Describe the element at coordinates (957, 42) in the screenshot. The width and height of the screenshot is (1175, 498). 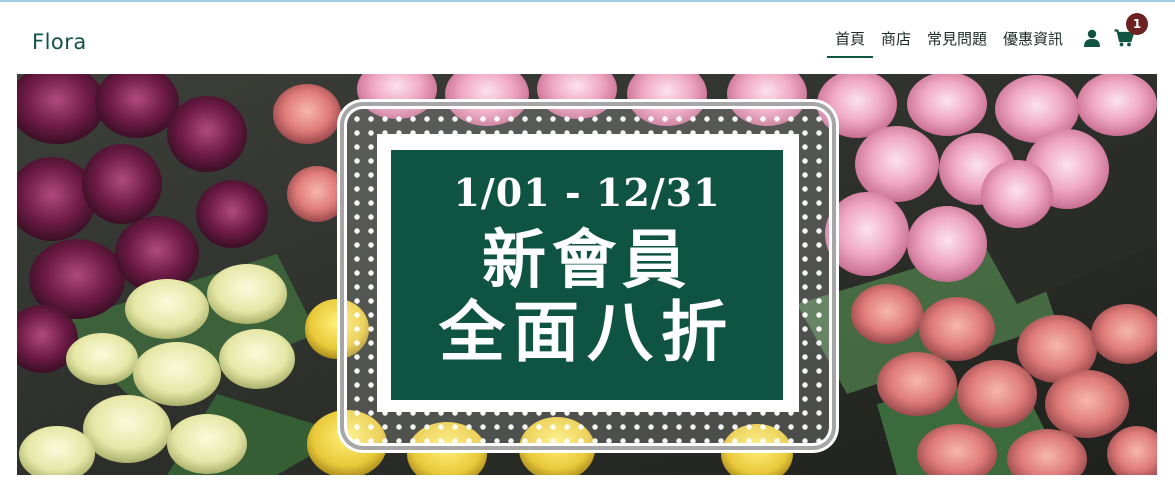
I see `nav-link-faq: 常見問題` at that location.